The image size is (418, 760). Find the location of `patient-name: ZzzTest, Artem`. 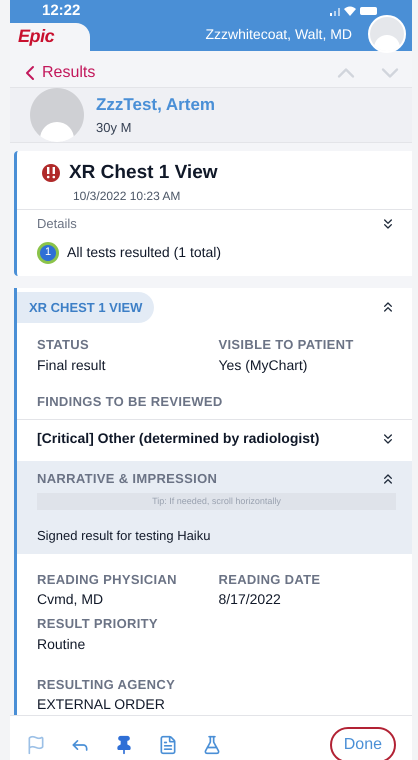

patient-name: ZzzTest, Artem is located at coordinates (156, 105).